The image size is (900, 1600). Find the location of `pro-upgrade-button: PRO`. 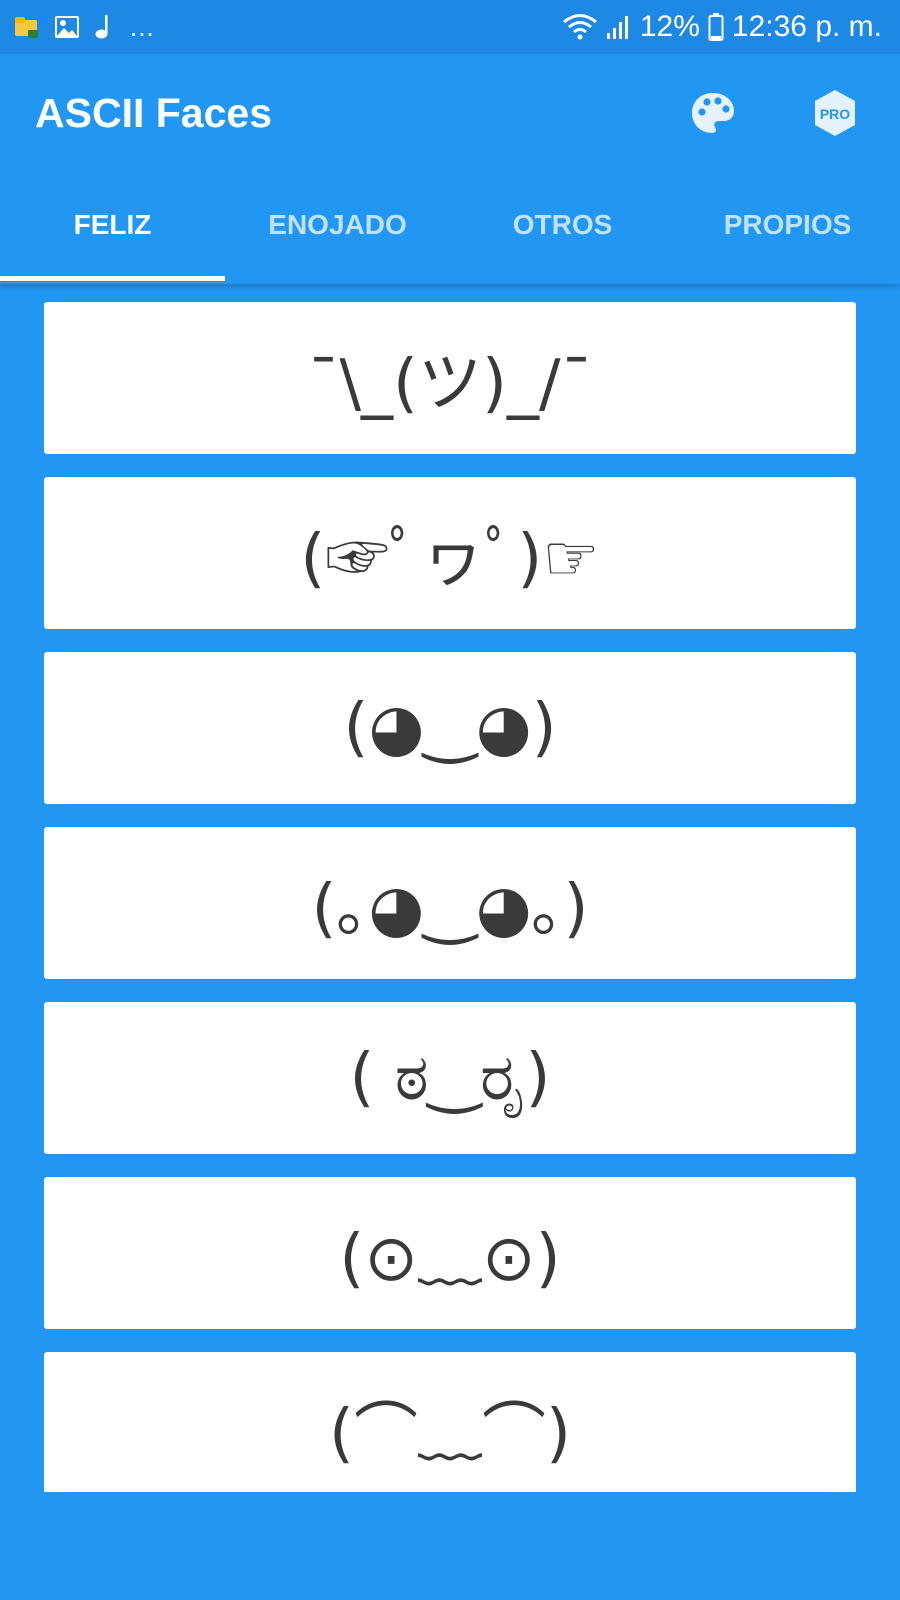

pro-upgrade-button: PRO is located at coordinates (835, 113).